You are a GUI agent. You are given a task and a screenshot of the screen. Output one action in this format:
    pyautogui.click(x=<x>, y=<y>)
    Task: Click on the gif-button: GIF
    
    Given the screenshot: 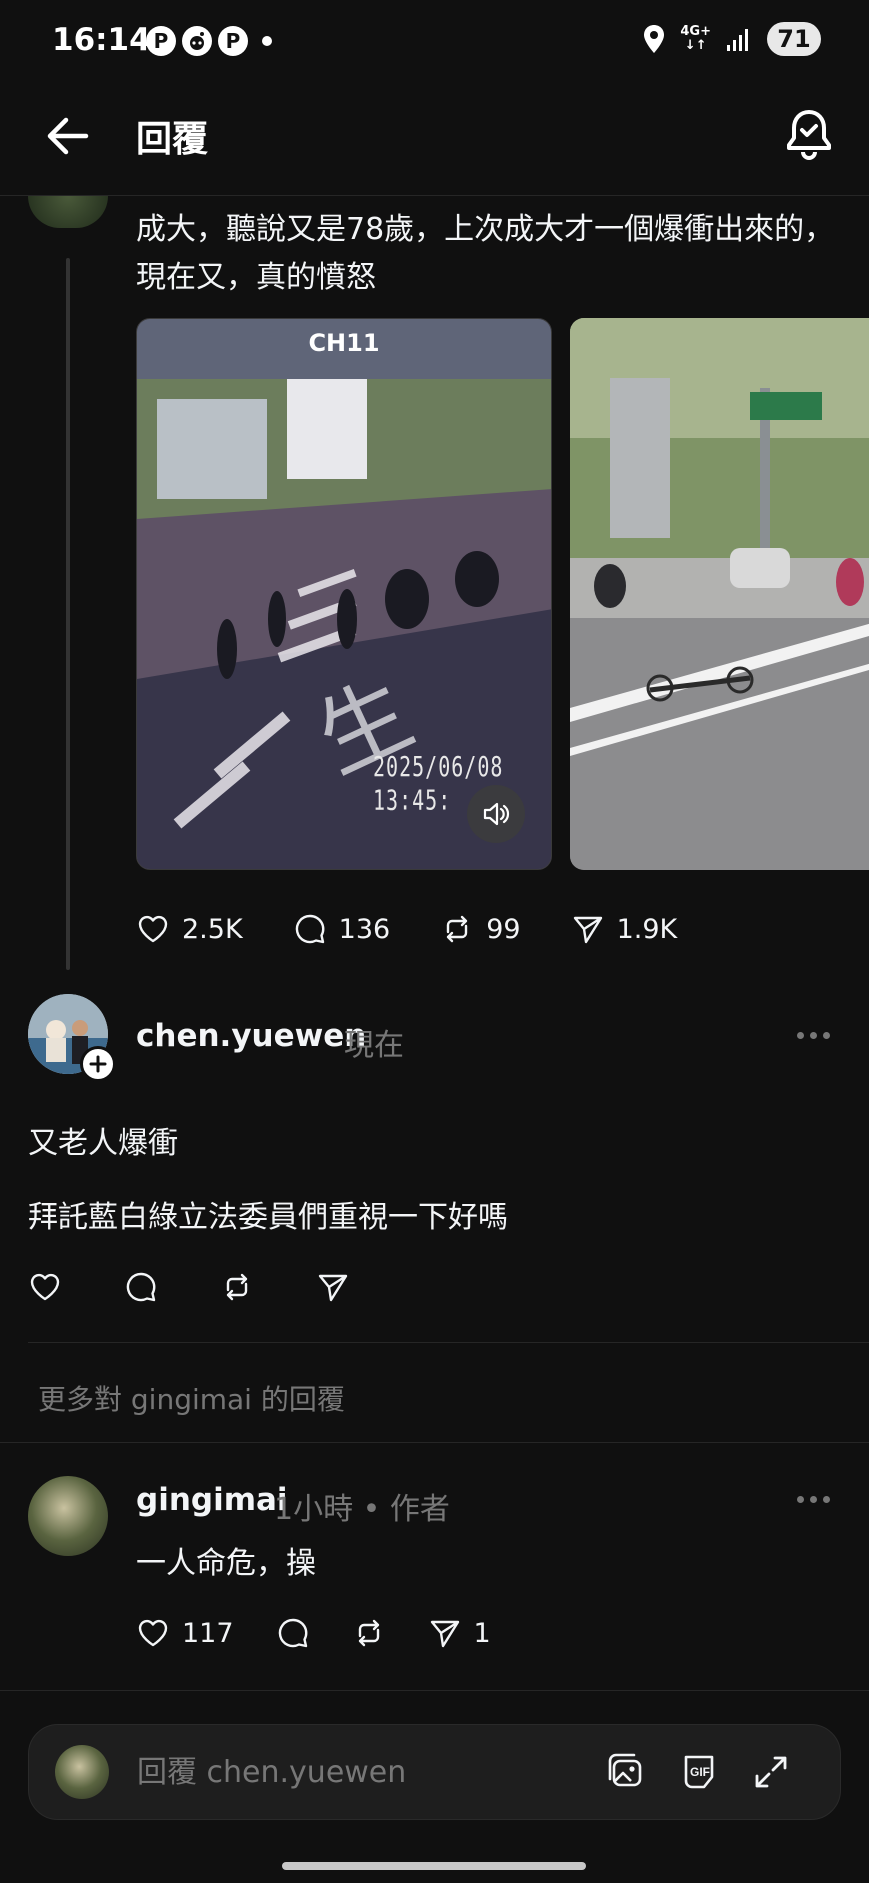 What is the action you would take?
    pyautogui.click(x=699, y=1772)
    